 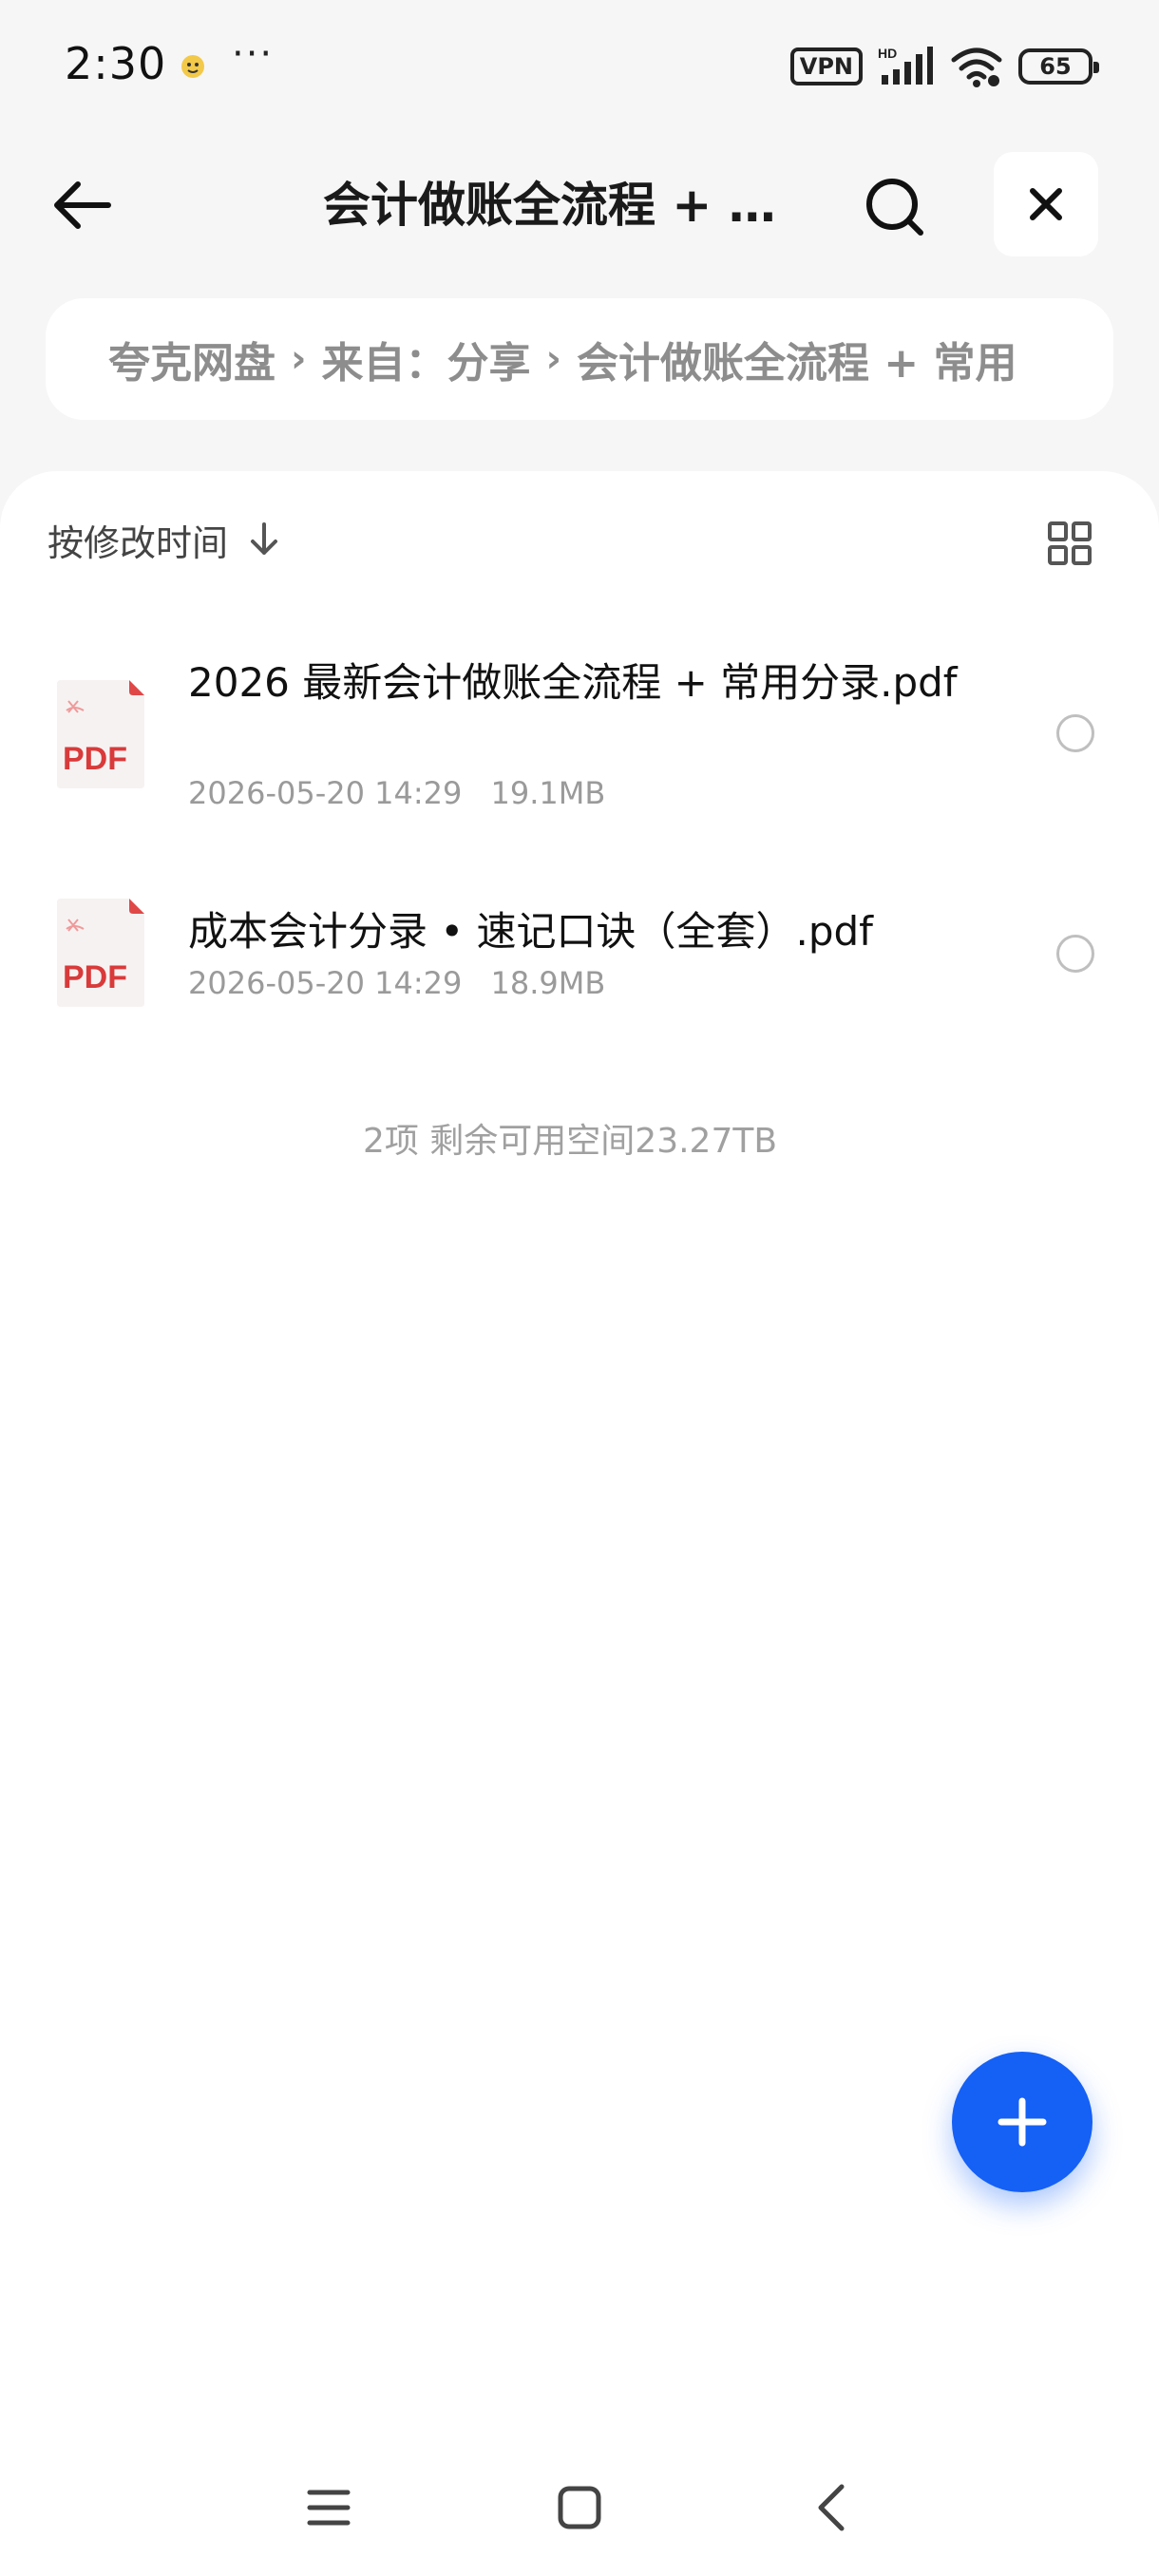 I want to click on storage-summary: 2项 剩余可用空间23.27TB, so click(x=570, y=1141).